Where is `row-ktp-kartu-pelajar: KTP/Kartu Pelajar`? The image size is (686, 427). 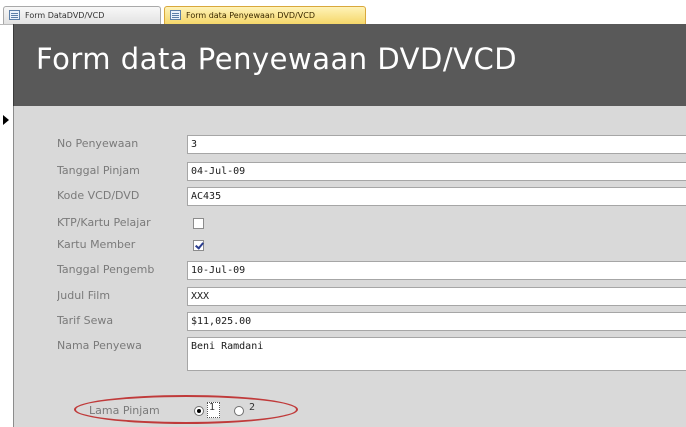 row-ktp-kartu-pelajar: KTP/Kartu Pelajar is located at coordinates (350, 224).